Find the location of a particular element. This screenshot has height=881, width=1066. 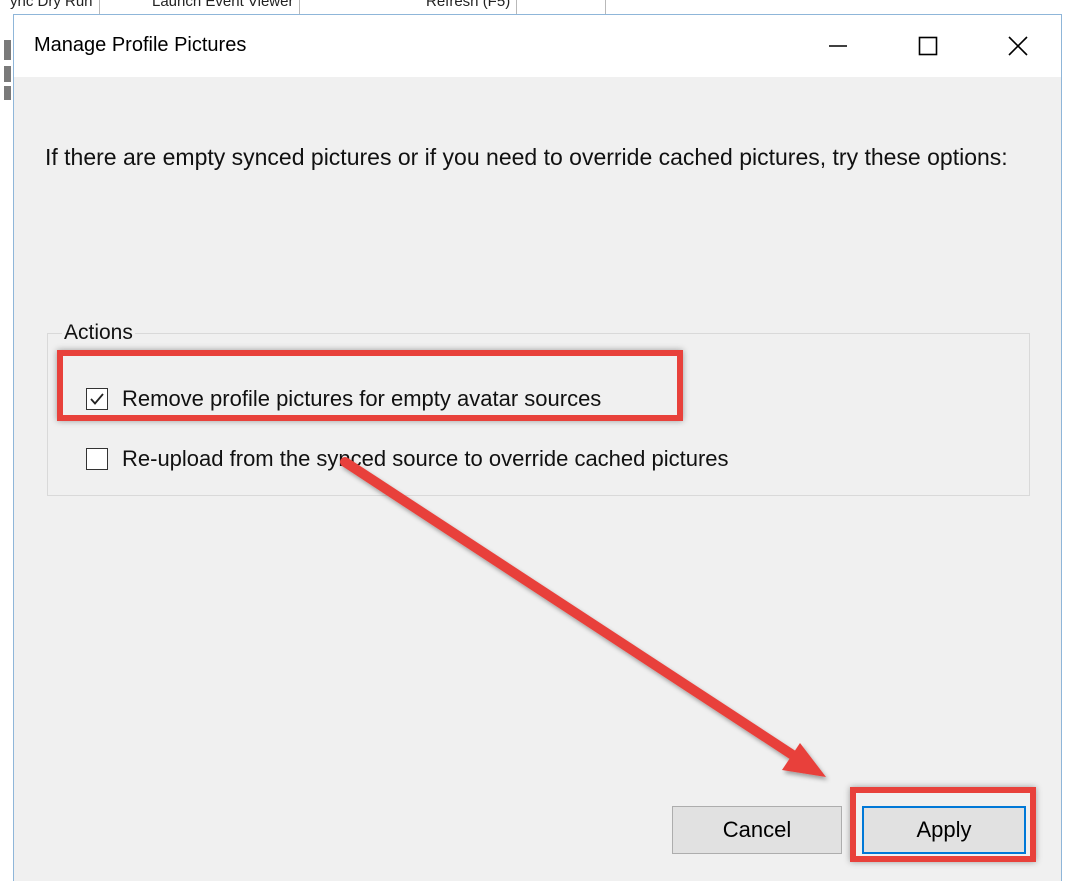

actions-group-label: Actions is located at coordinates (98, 333).